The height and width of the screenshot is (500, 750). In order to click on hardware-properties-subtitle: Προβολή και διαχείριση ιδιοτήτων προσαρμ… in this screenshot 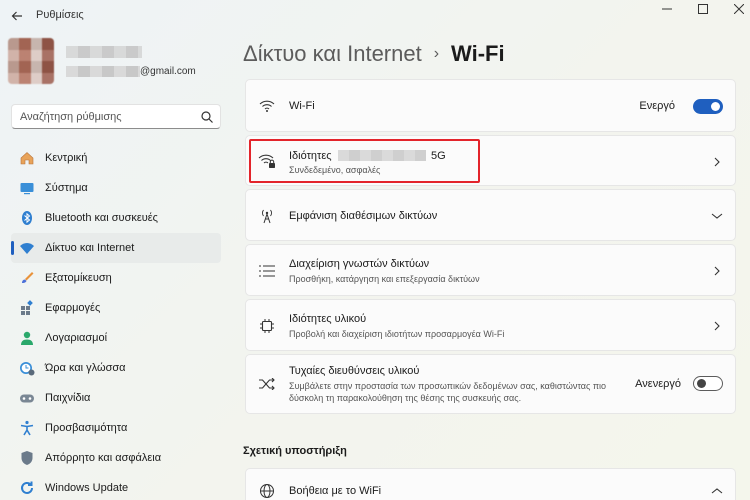, I will do `click(397, 334)`.